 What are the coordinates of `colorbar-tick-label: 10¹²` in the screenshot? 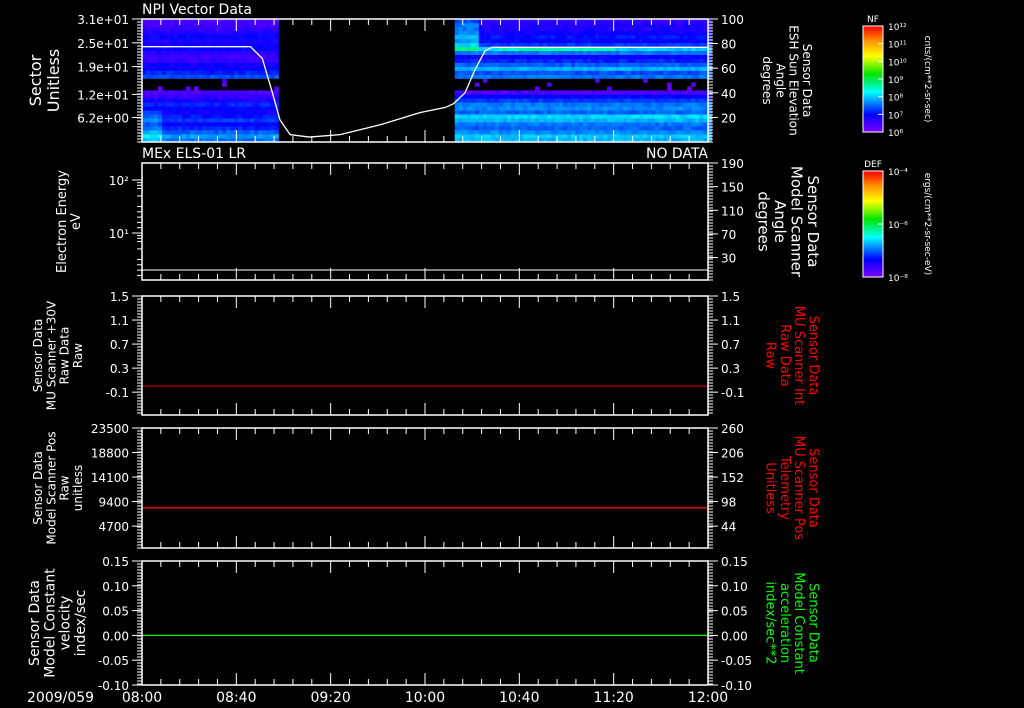 It's located at (897, 28).